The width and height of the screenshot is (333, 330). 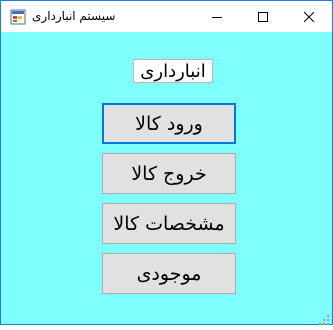 I want to click on close-button, so click(x=309, y=16).